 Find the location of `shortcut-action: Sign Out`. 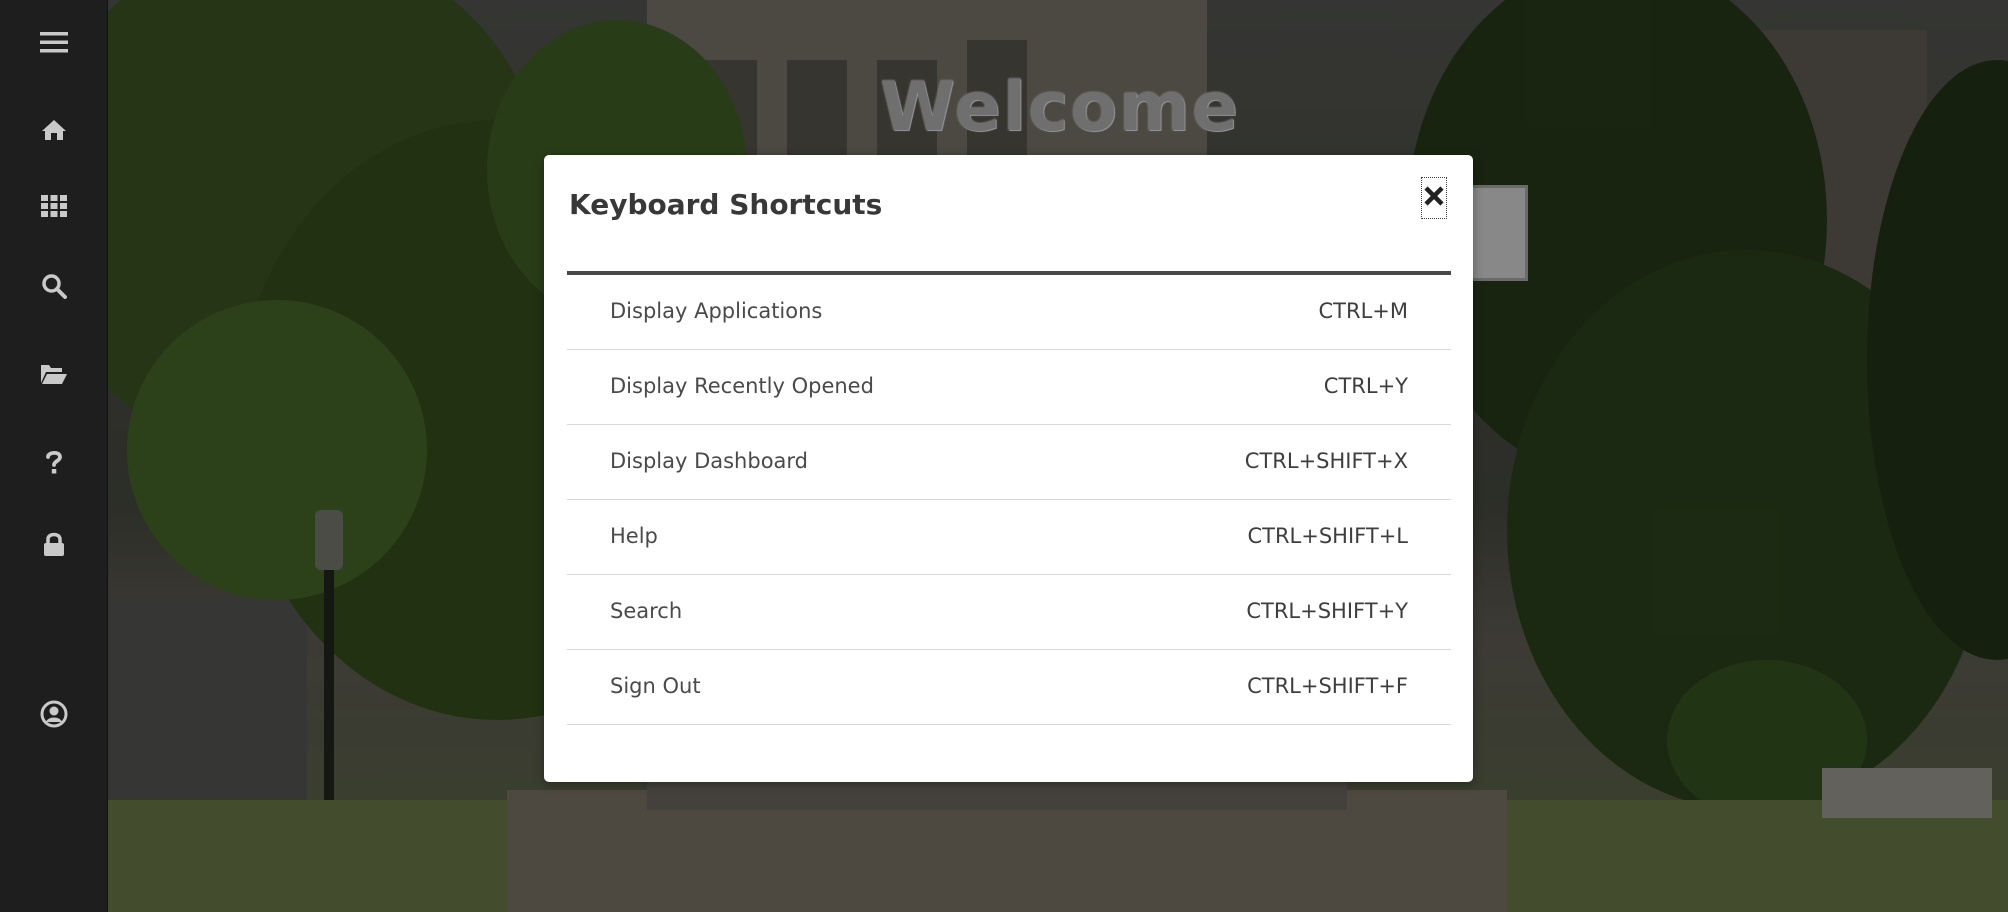

shortcut-action: Sign Out is located at coordinates (655, 686).